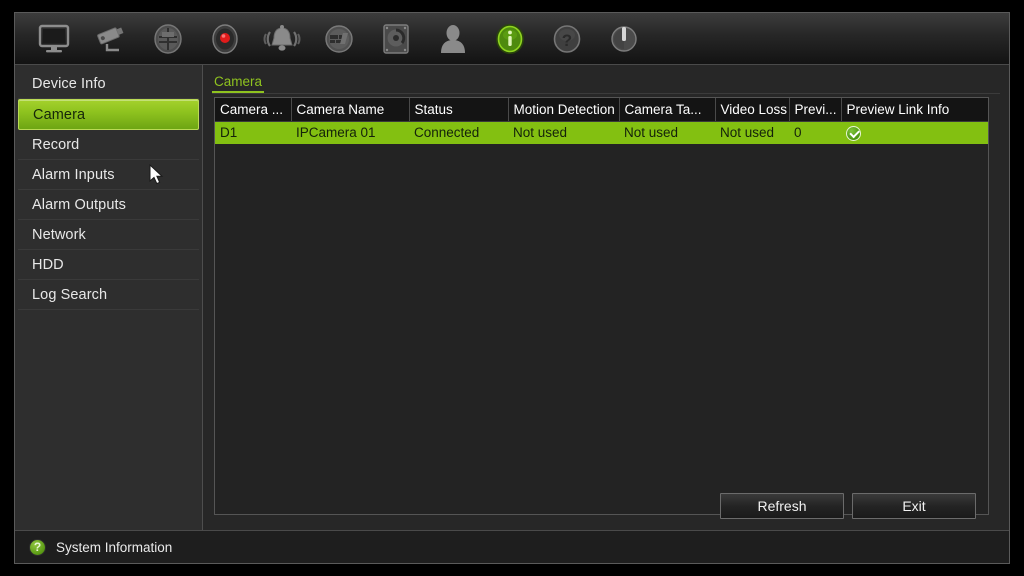 The image size is (1024, 576). Describe the element at coordinates (350, 110) in the screenshot. I see `column-header-camera-name: Camera Name` at that location.